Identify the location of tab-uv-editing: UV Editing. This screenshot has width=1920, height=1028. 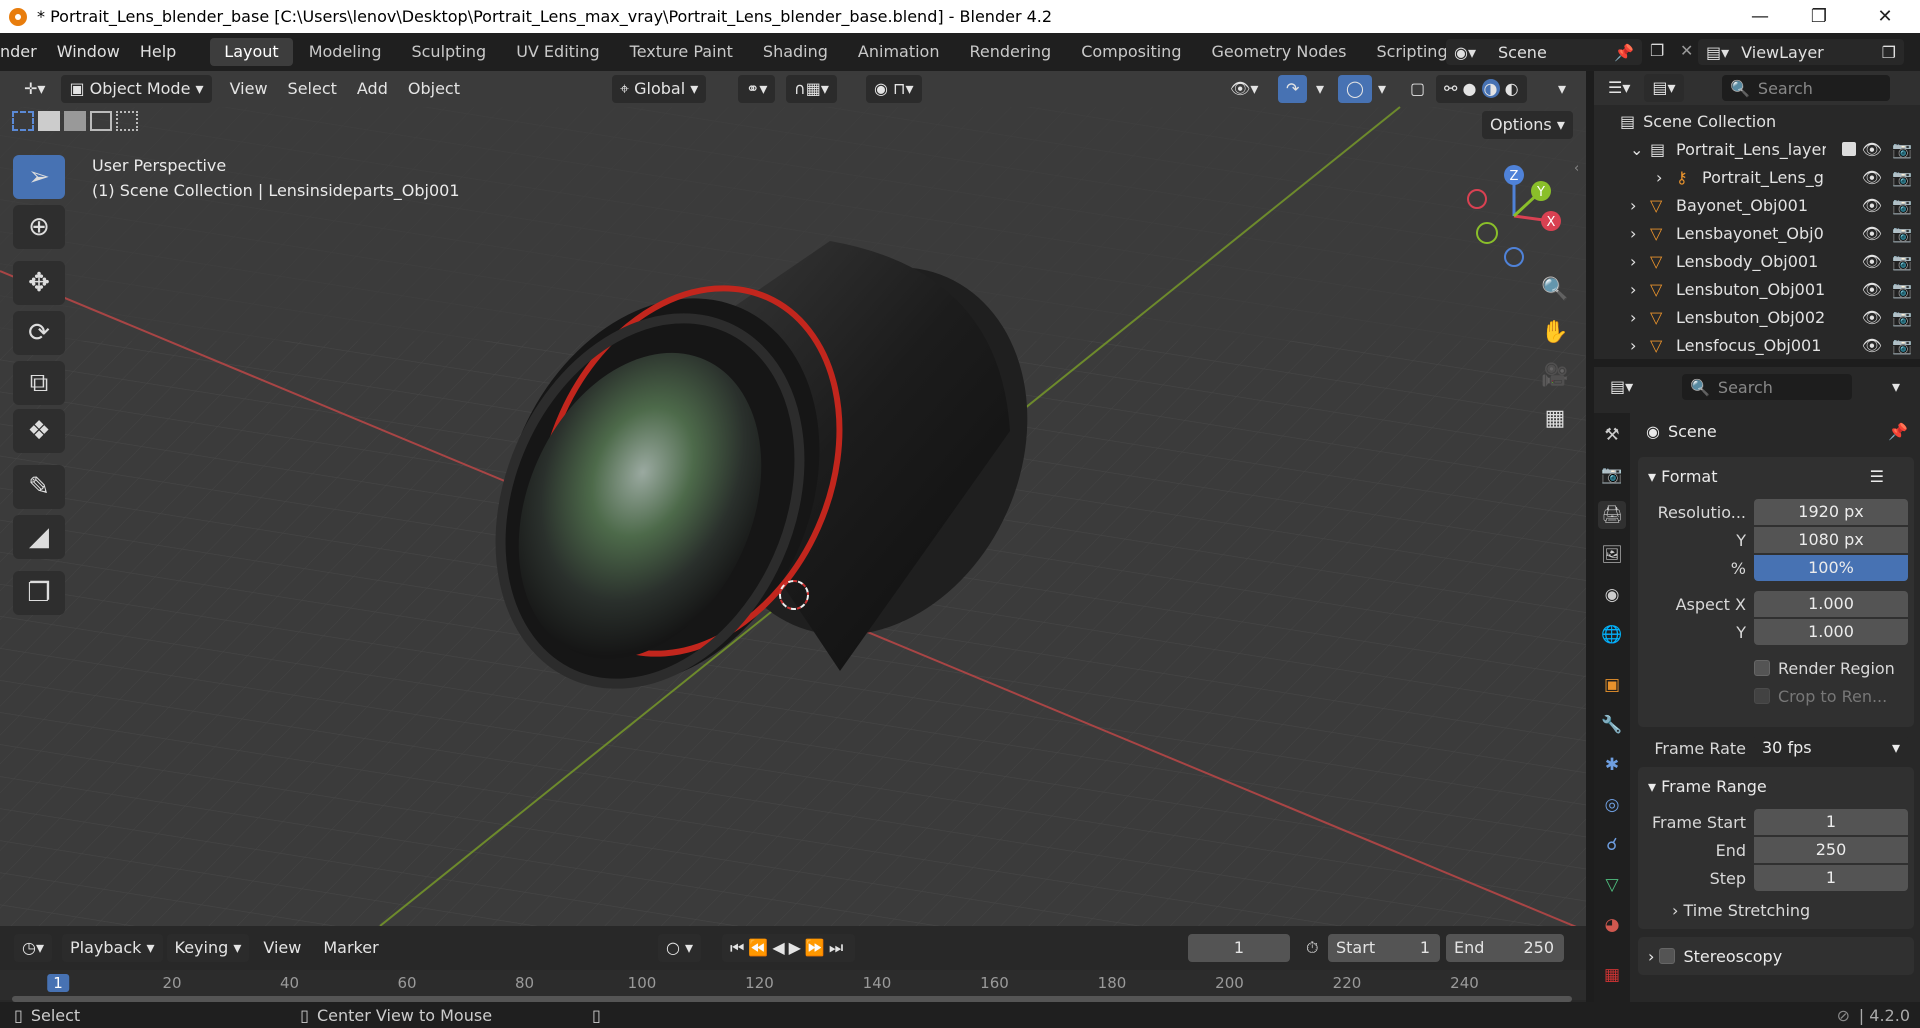
(557, 52).